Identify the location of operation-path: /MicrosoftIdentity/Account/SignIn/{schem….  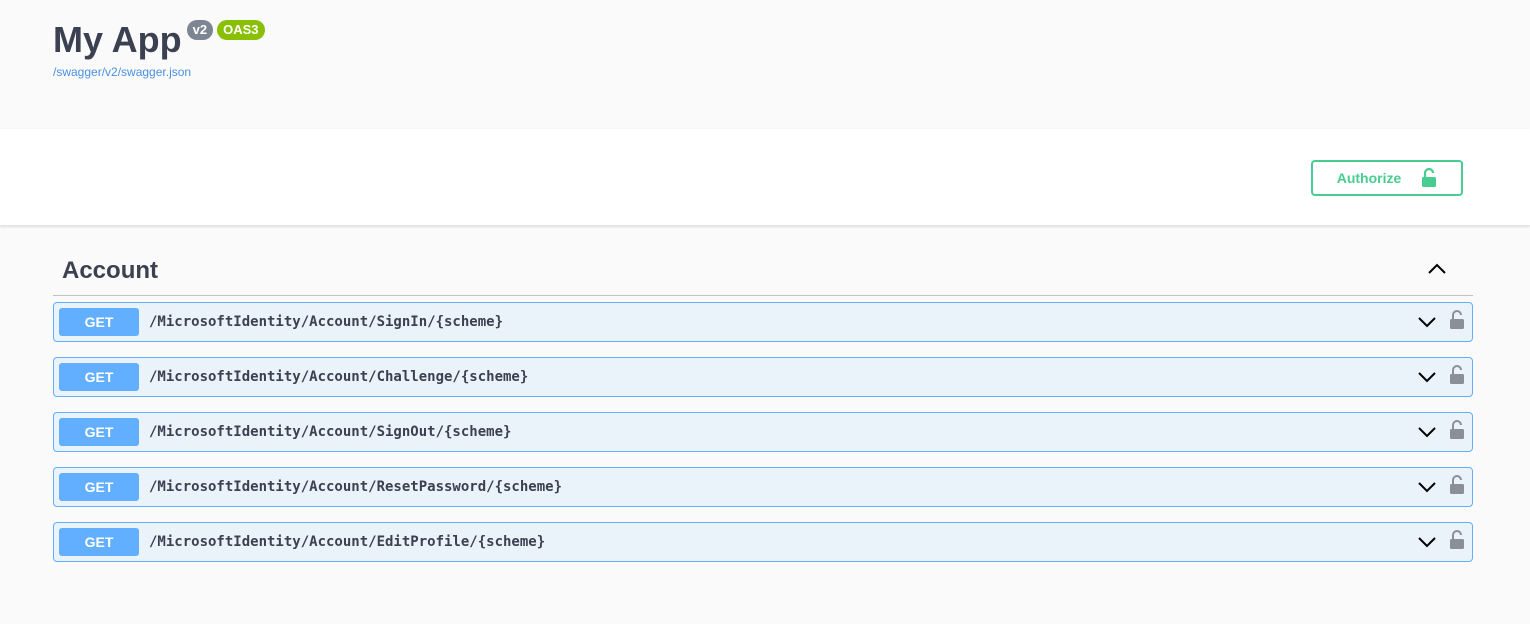
(326, 322).